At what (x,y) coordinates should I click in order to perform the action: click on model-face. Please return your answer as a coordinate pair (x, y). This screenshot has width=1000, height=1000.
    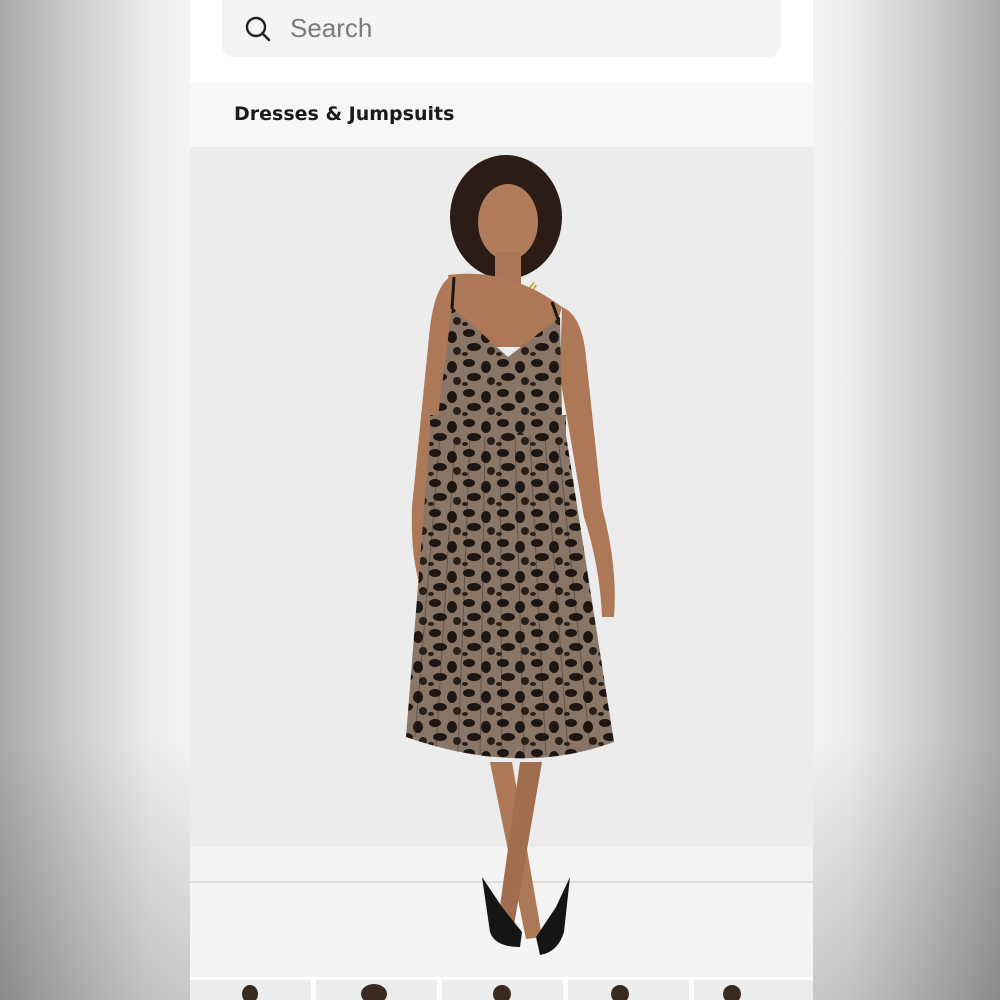
    Looking at the image, I should click on (508, 222).